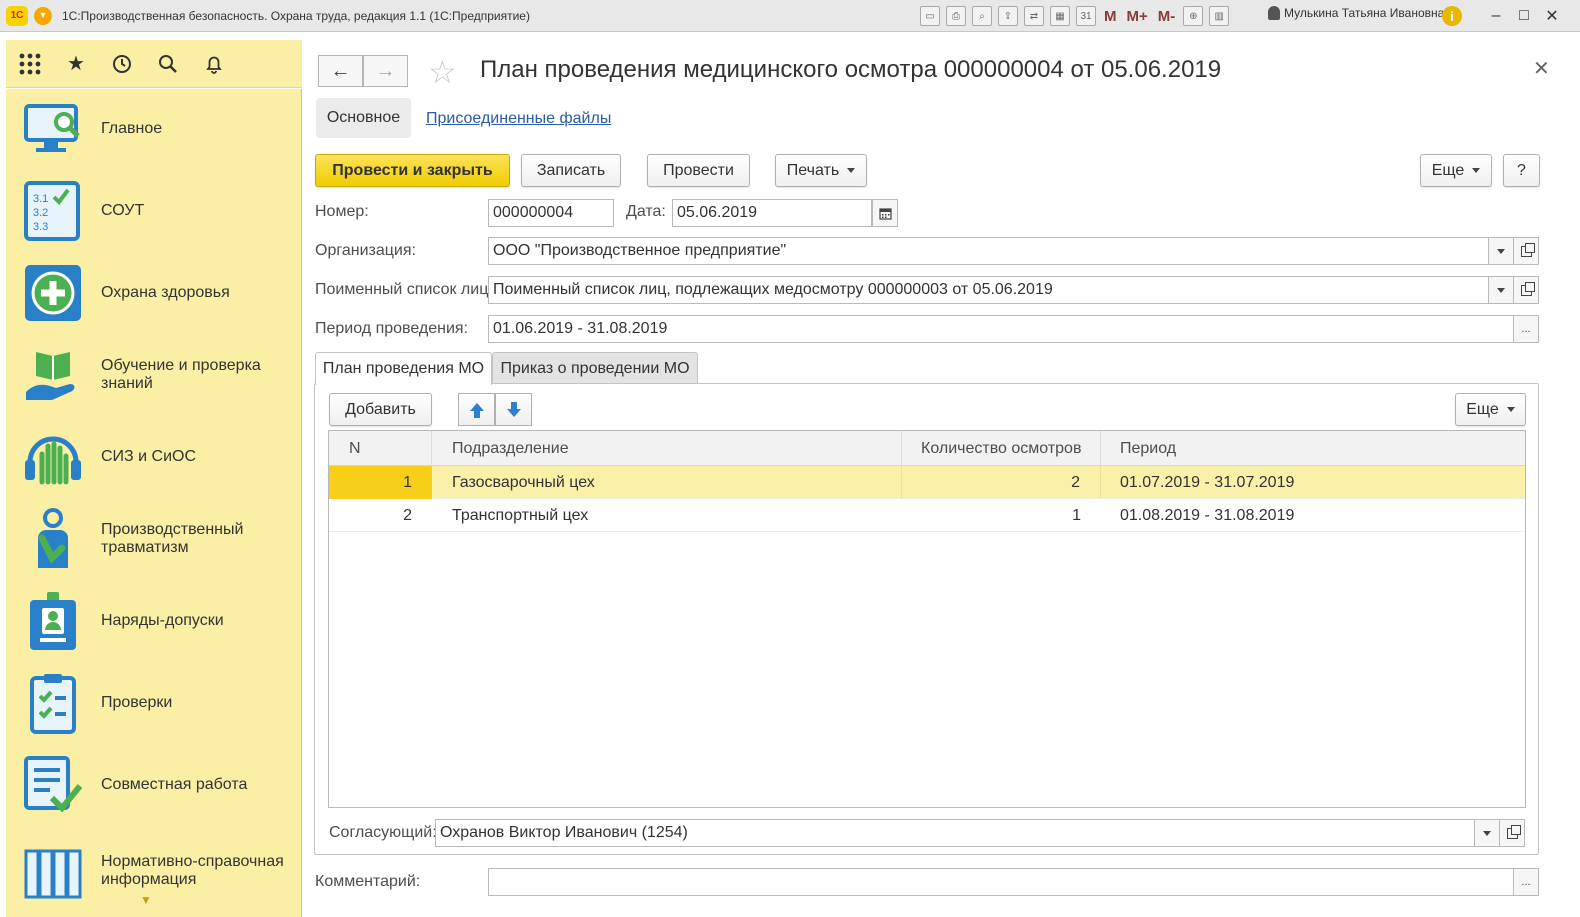 The image size is (1580, 917). Describe the element at coordinates (1448, 170) in the screenshot. I see `more-label: Еще` at that location.